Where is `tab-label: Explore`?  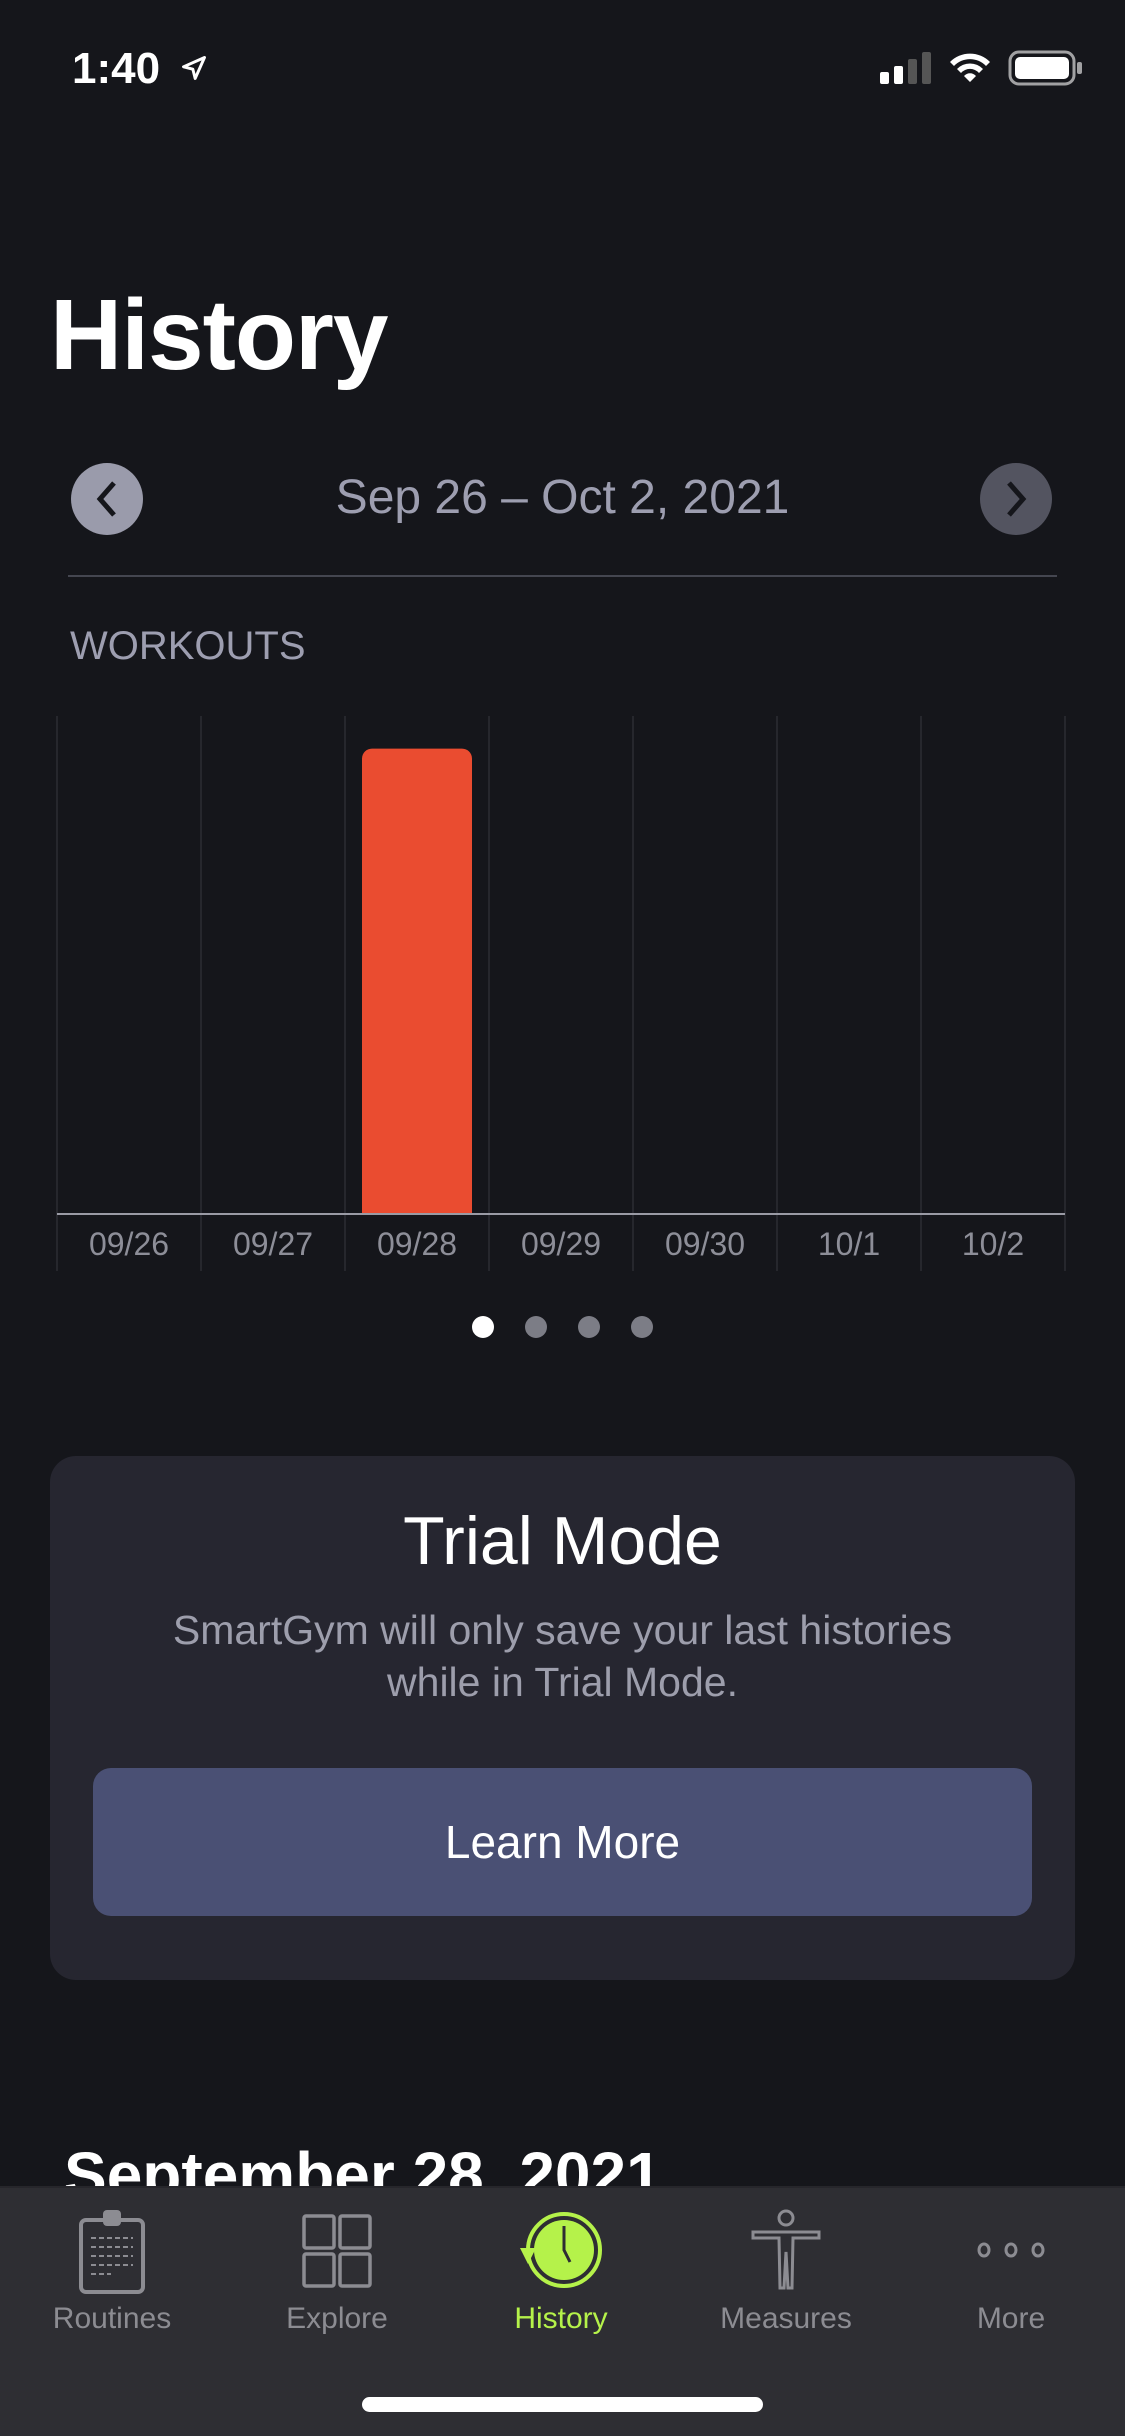 tab-label: Explore is located at coordinates (337, 2318).